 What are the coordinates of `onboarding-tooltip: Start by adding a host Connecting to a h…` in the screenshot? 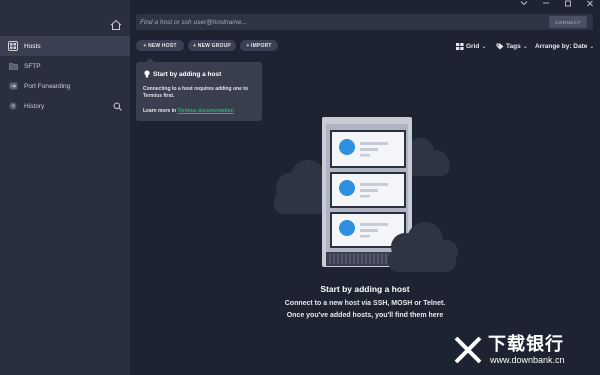 It's located at (199, 89).